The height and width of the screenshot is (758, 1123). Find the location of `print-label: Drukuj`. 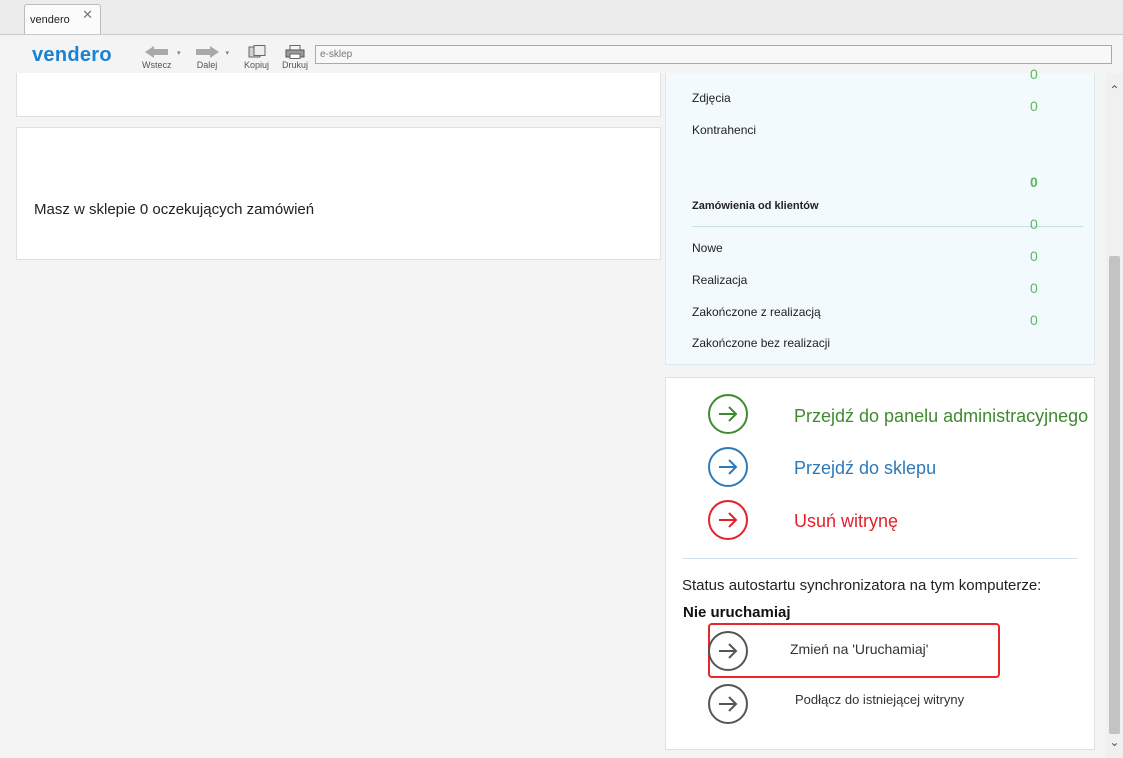

print-label: Drukuj is located at coordinates (295, 65).